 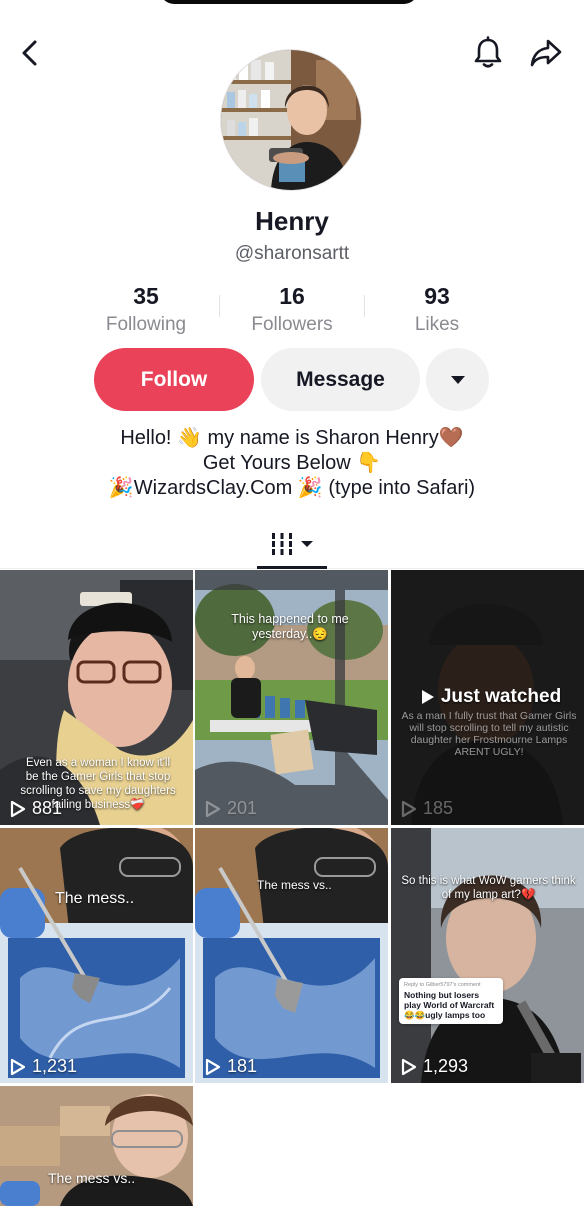 What do you see at coordinates (146, 296) in the screenshot?
I see `following-count: 35` at bounding box center [146, 296].